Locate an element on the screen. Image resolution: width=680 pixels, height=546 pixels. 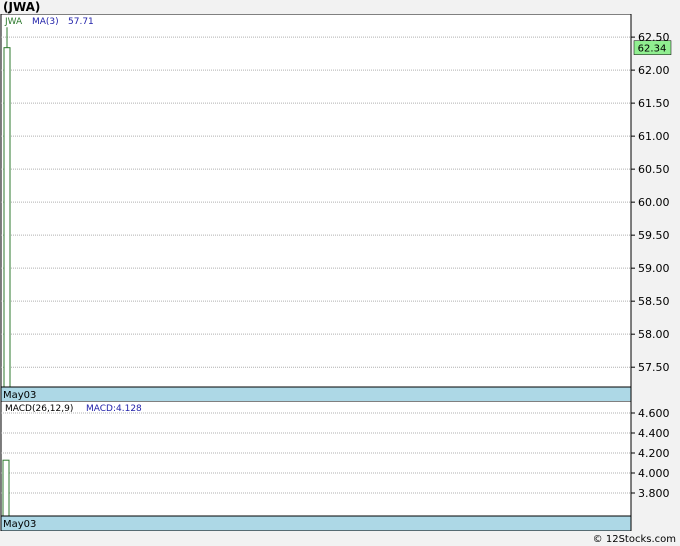
macd-date-label: May03 is located at coordinates (19, 524).